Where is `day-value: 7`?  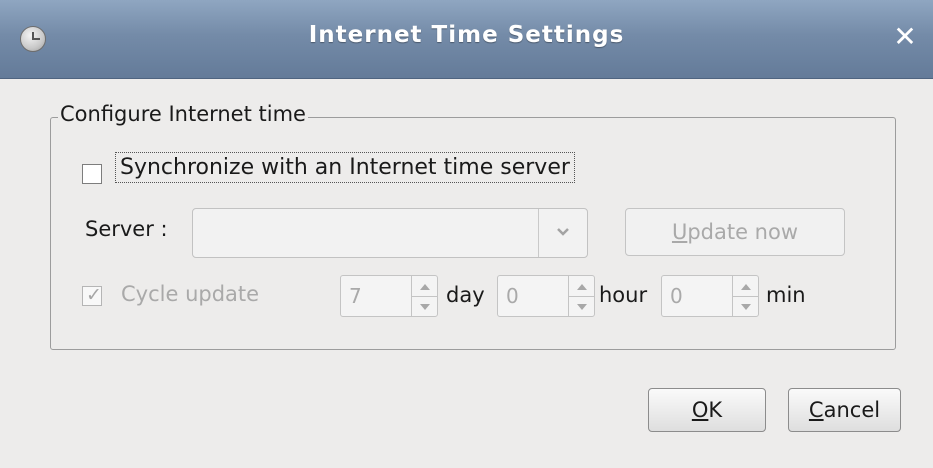
day-value: 7 is located at coordinates (355, 296).